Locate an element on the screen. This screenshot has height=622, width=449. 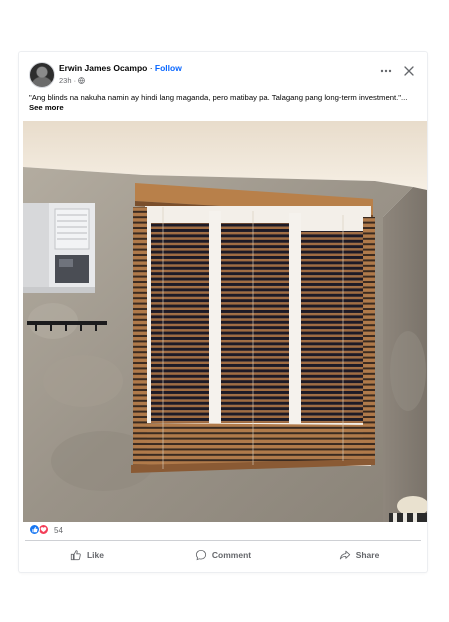
share-button: Share is located at coordinates (359, 555).